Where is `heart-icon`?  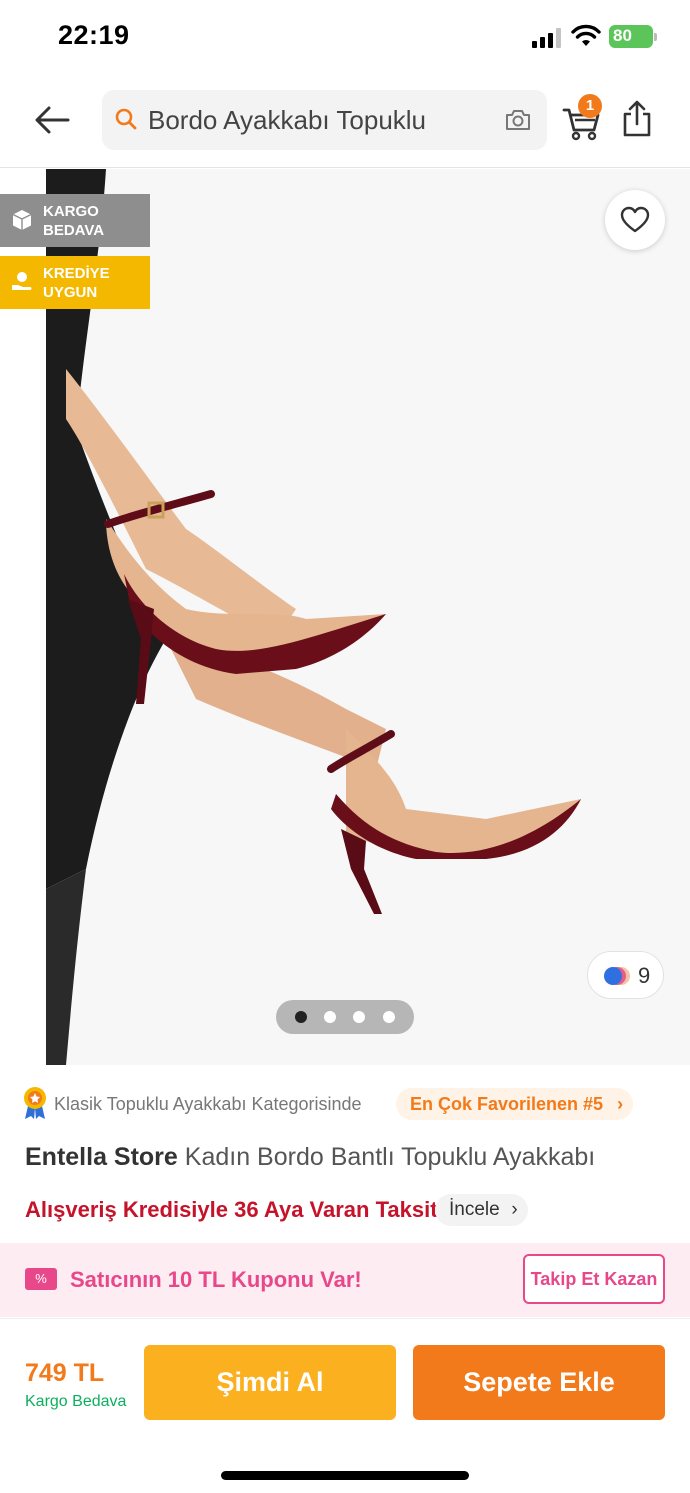
heart-icon is located at coordinates (635, 219).